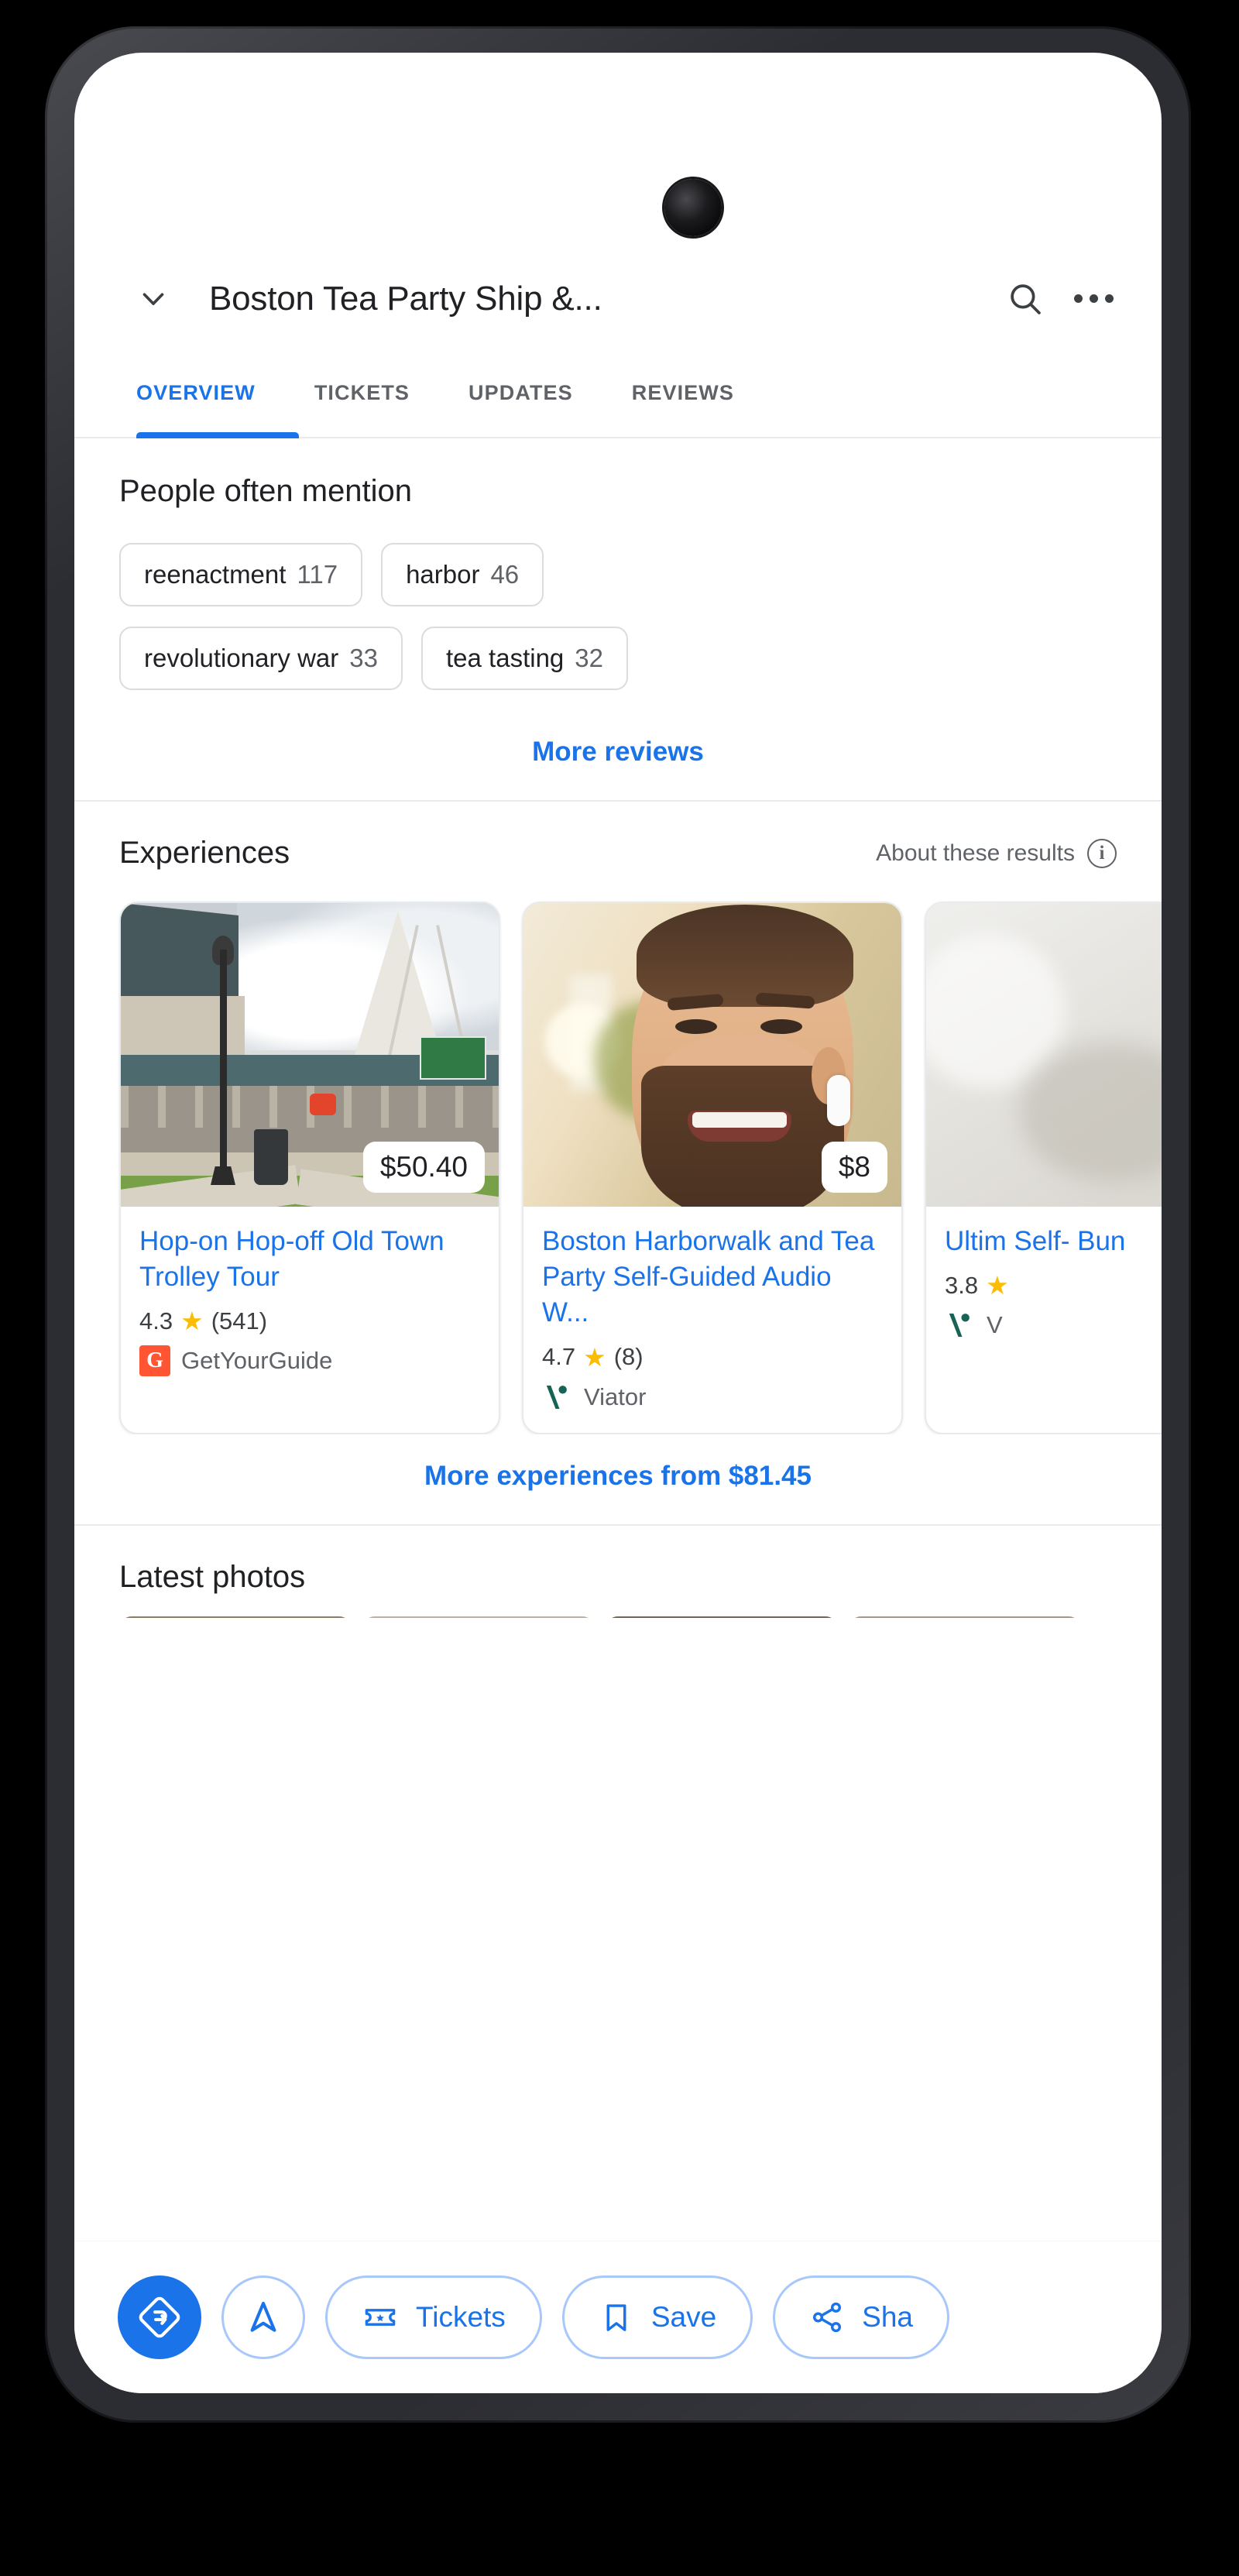  Describe the element at coordinates (505, 574) in the screenshot. I see `chip-count: 46` at that location.